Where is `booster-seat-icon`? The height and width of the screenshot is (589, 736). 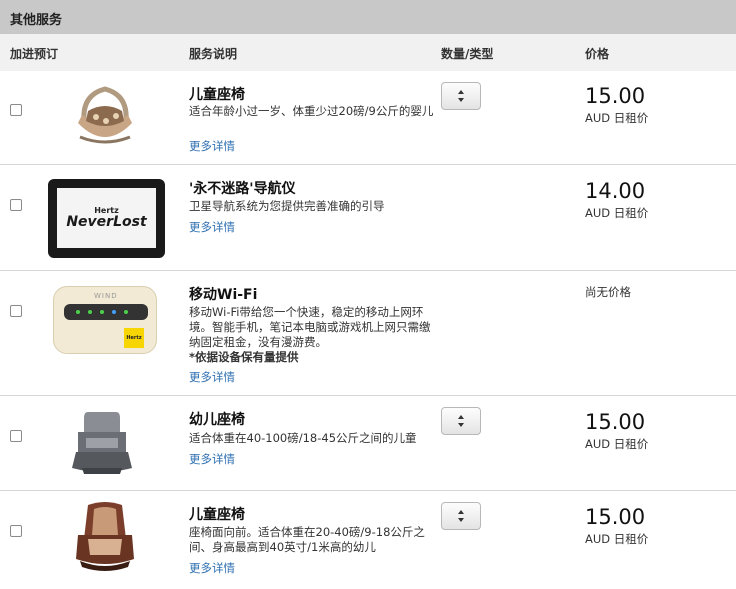
booster-seat-icon is located at coordinates (102, 443).